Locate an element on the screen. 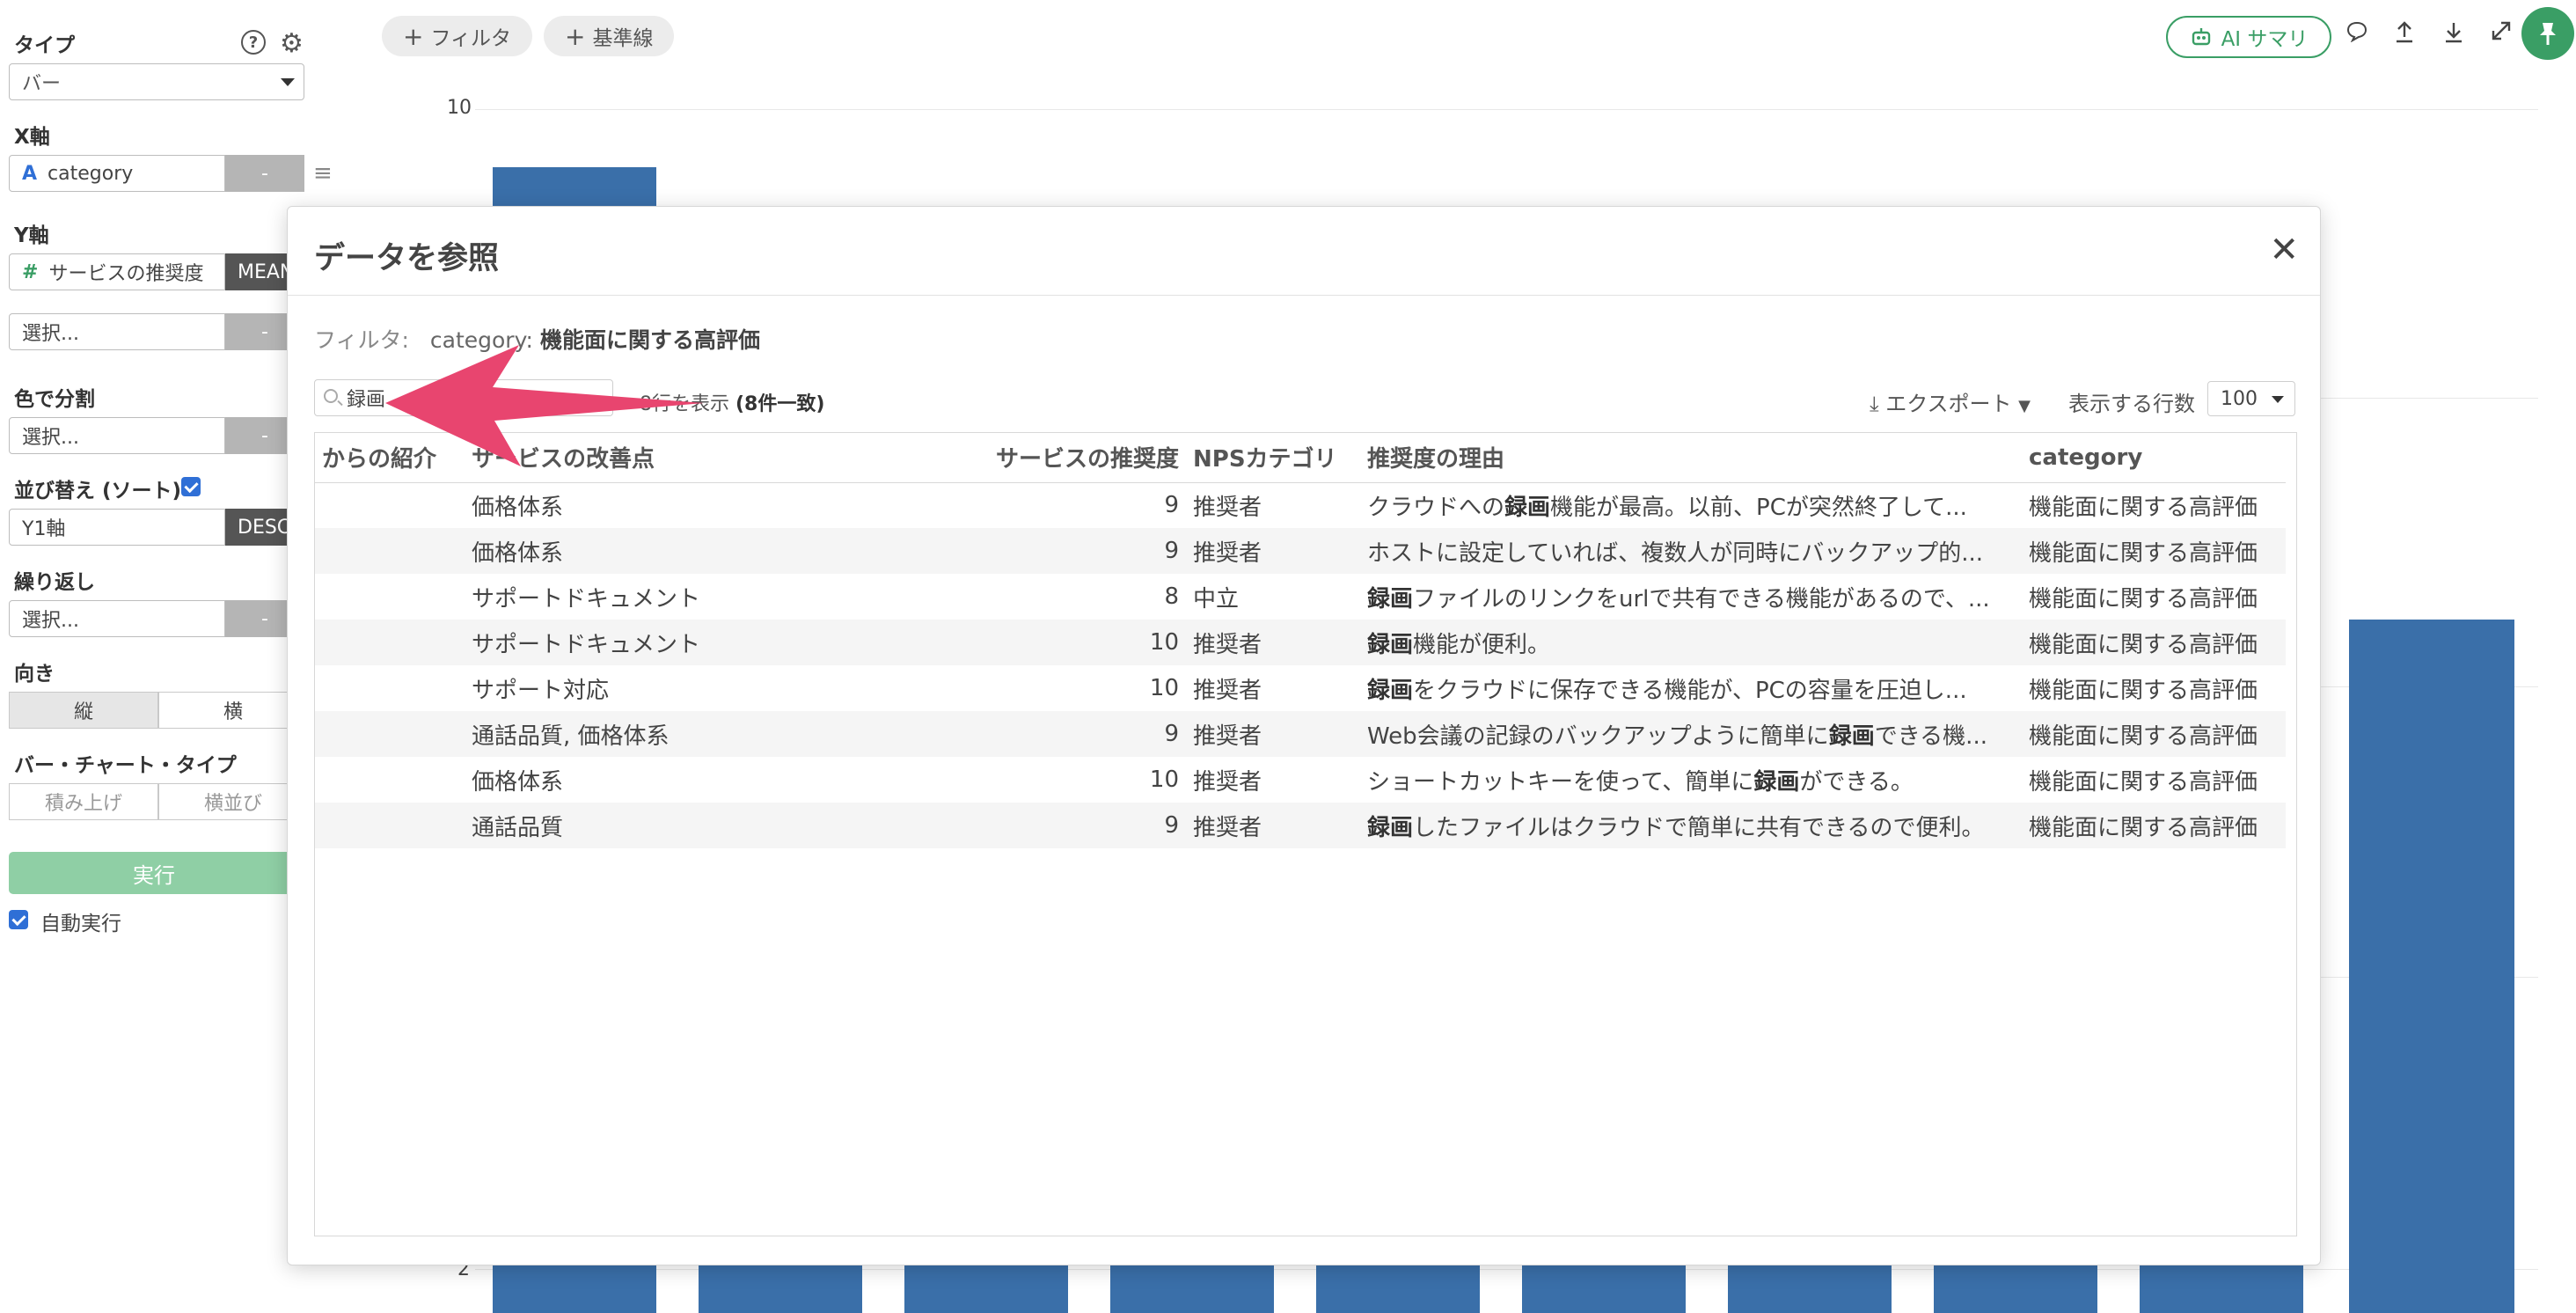 This screenshot has width=2576, height=1313. orientation-horizontal-toggle: 横 is located at coordinates (233, 710).